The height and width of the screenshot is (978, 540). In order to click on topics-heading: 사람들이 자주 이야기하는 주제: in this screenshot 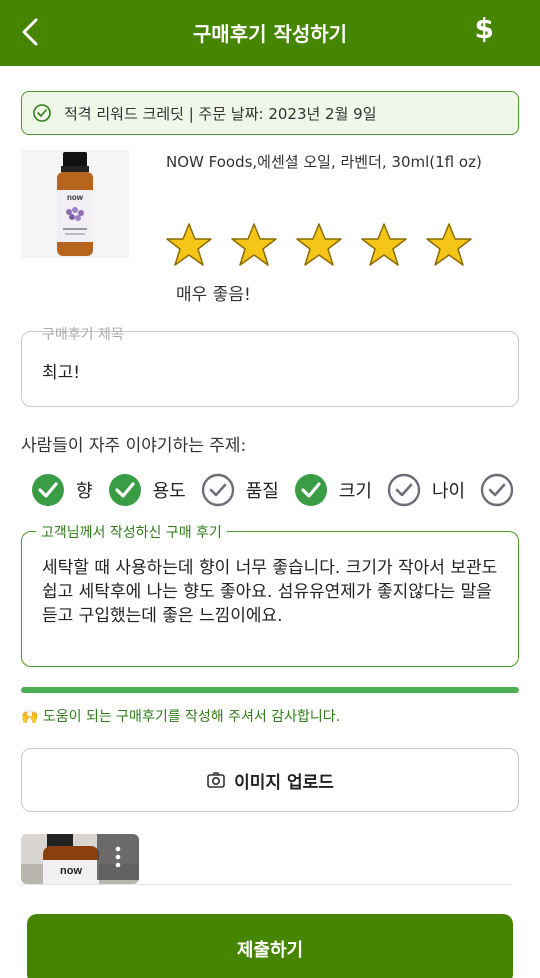, I will do `click(134, 446)`.